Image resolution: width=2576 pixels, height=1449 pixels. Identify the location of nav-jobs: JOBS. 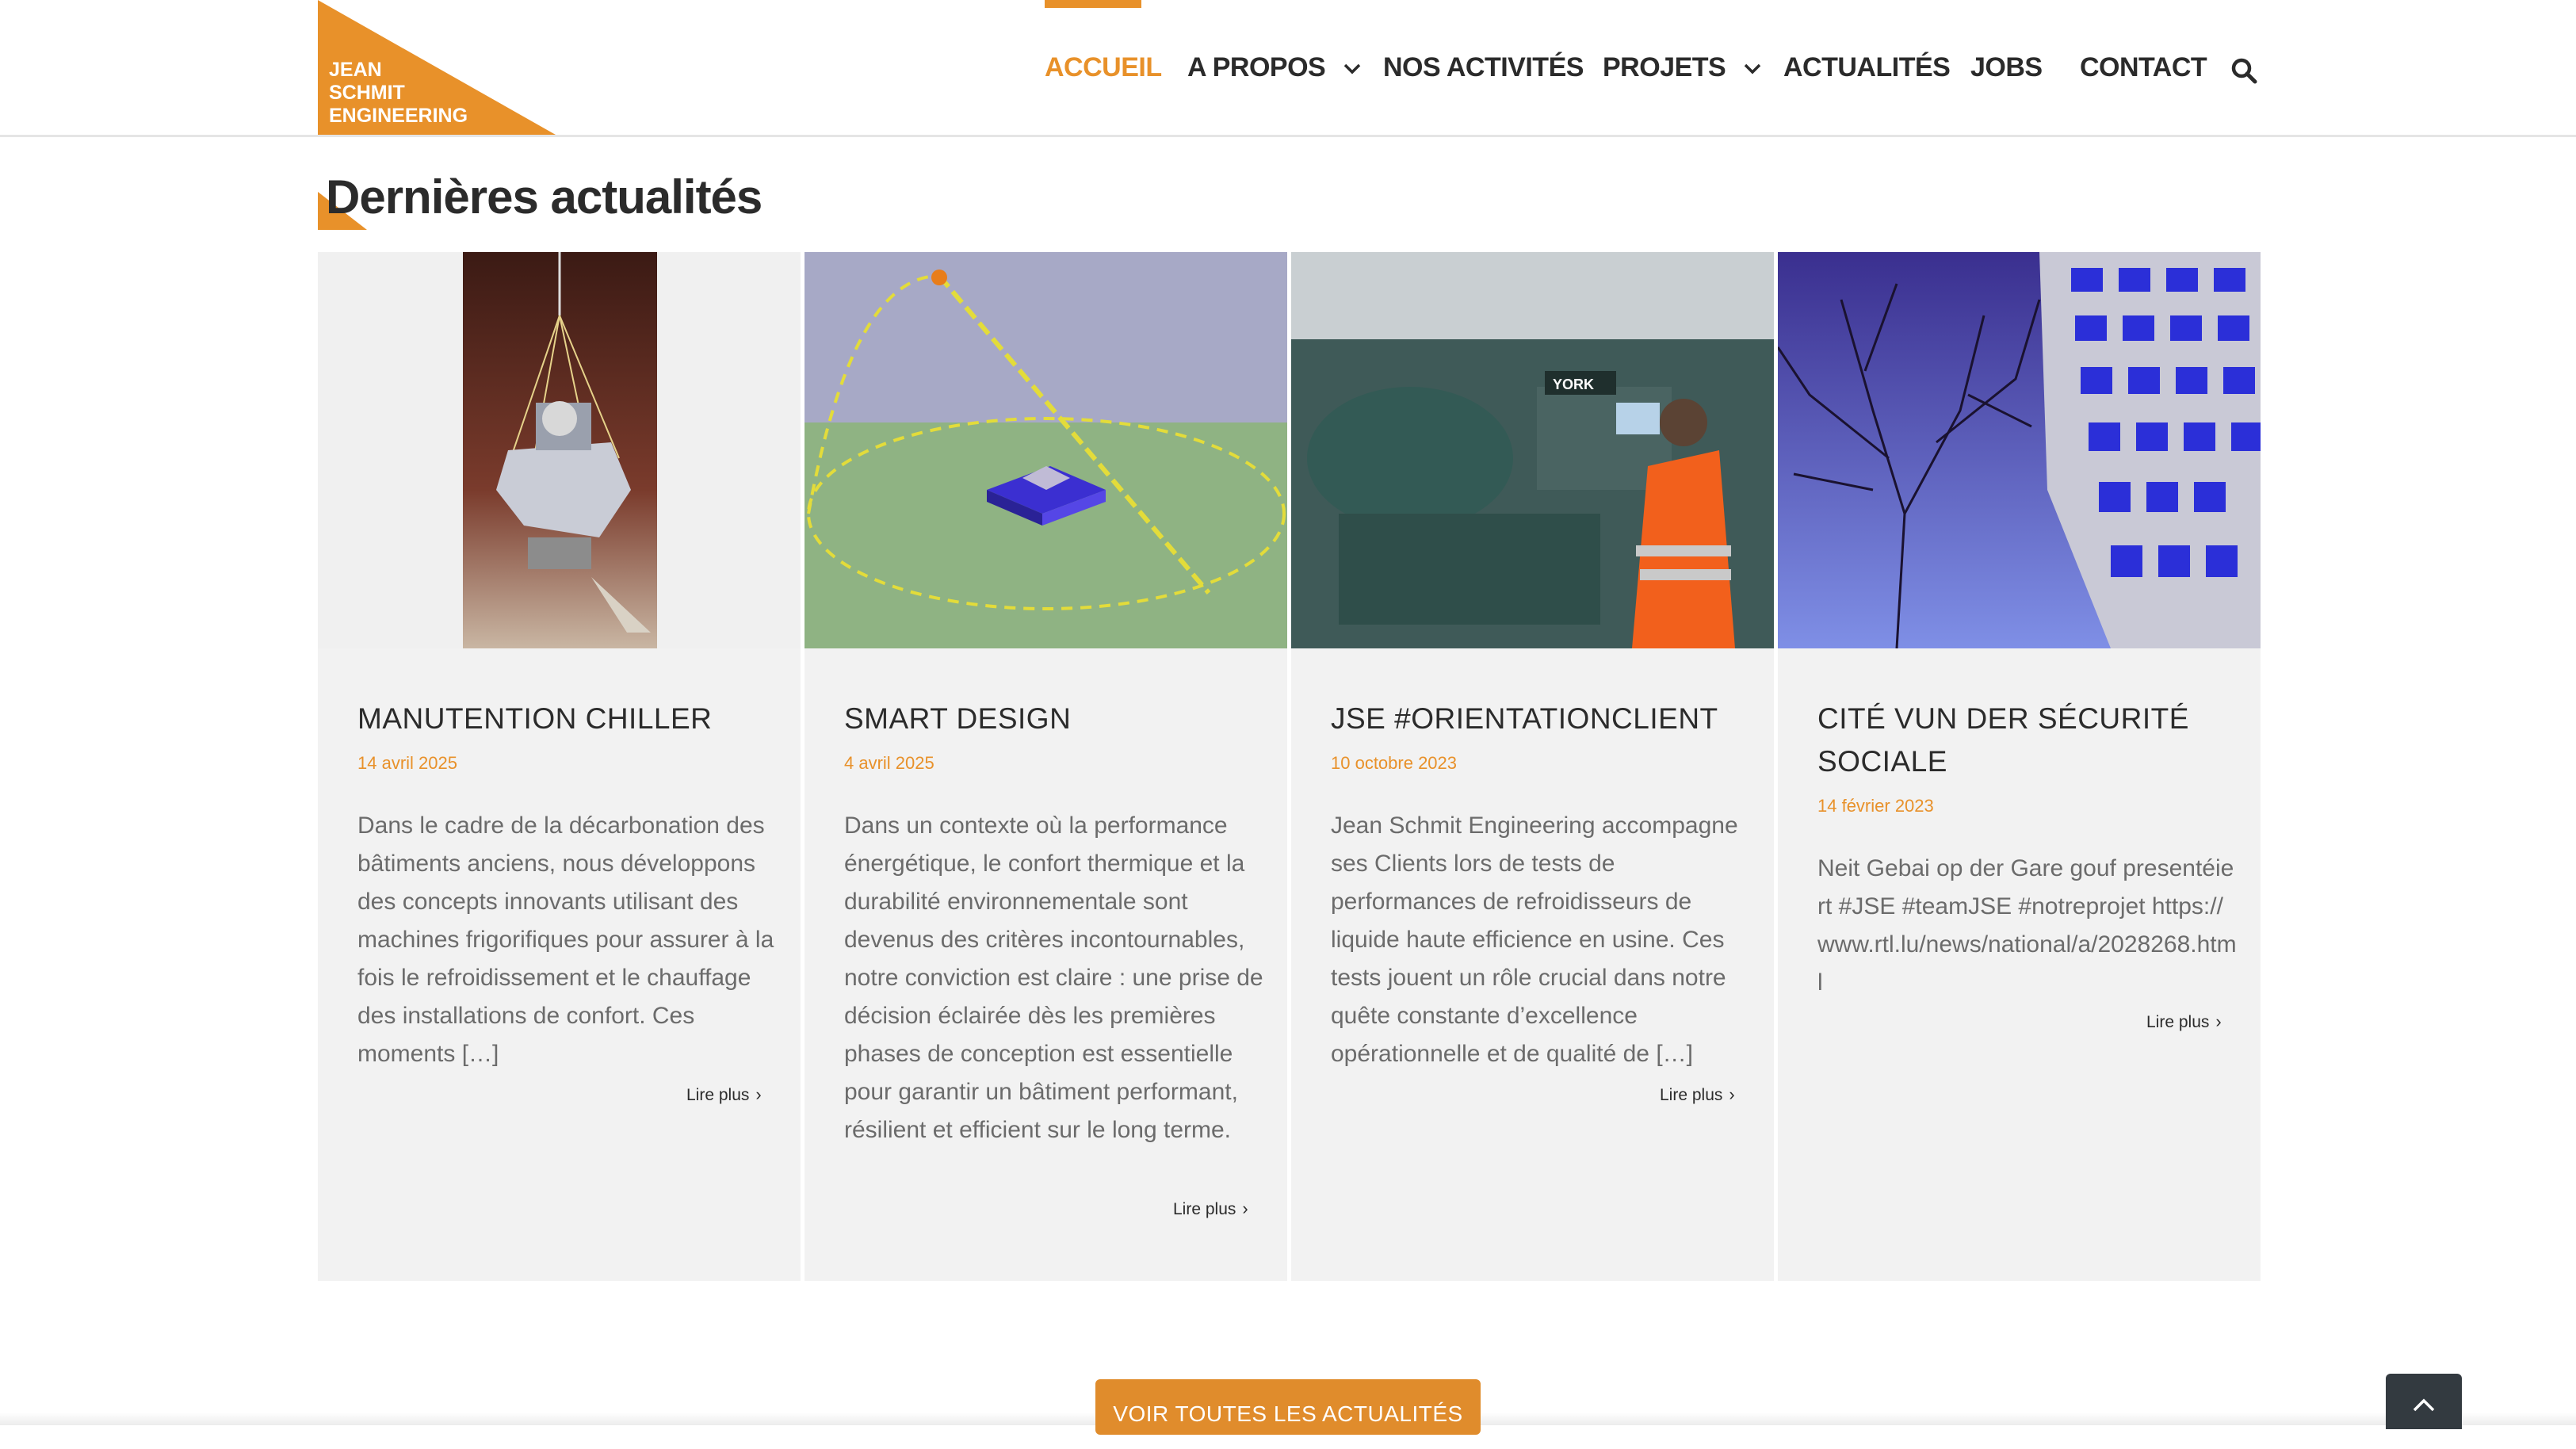
(2006, 67).